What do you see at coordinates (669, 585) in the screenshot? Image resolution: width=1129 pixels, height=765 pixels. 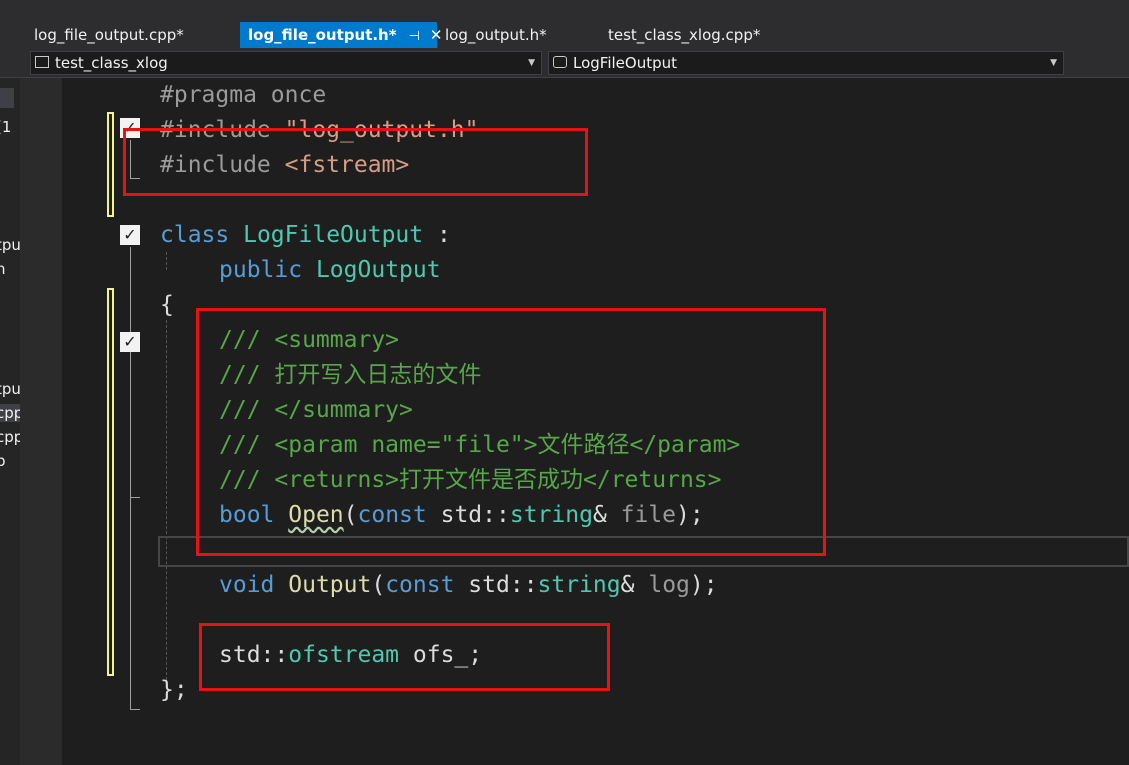 I see `parameter-name: log` at bounding box center [669, 585].